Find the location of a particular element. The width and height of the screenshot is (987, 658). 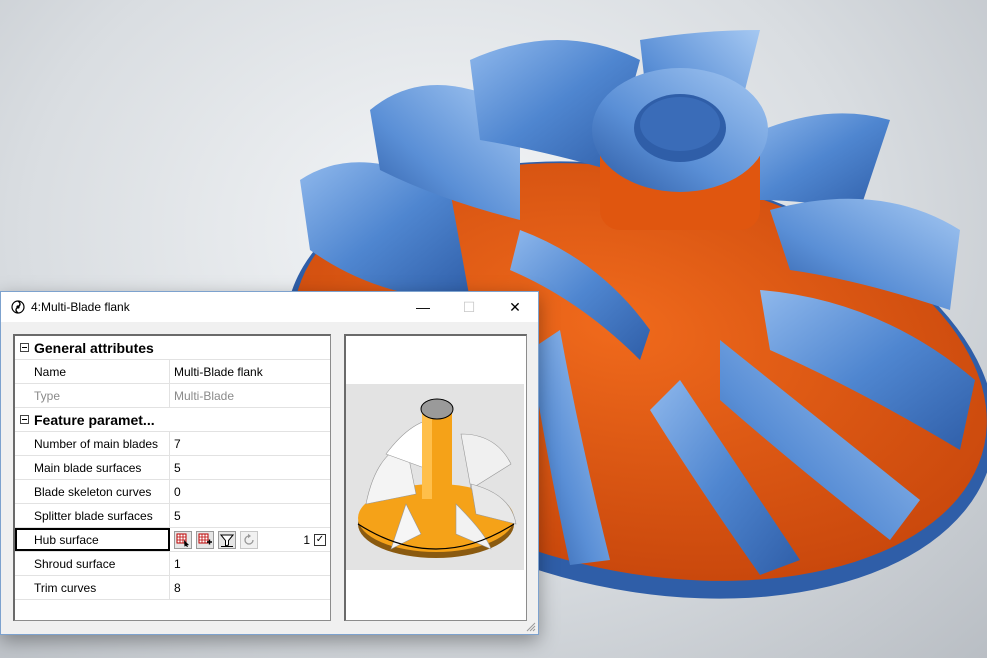

property-name: Trim curves is located at coordinates (92, 587).